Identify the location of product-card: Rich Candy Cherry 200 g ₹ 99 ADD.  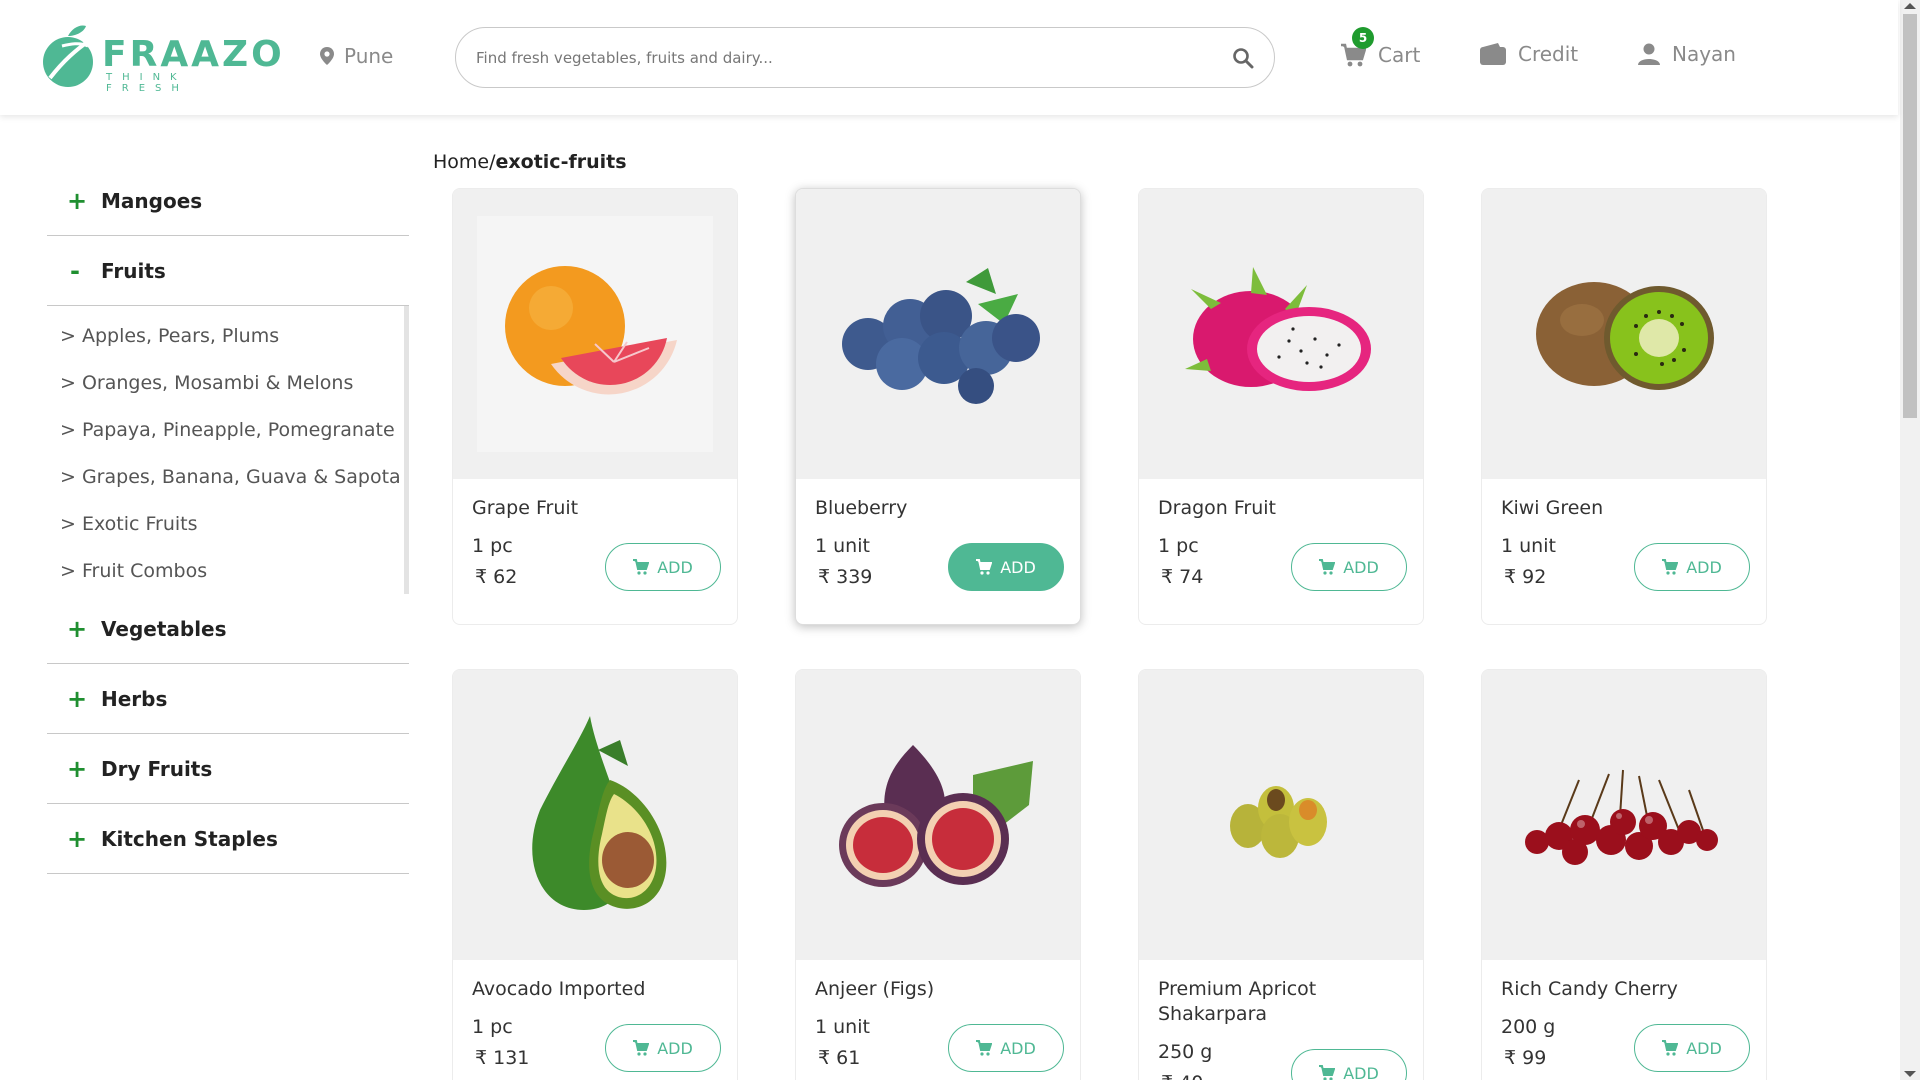
(1624, 874).